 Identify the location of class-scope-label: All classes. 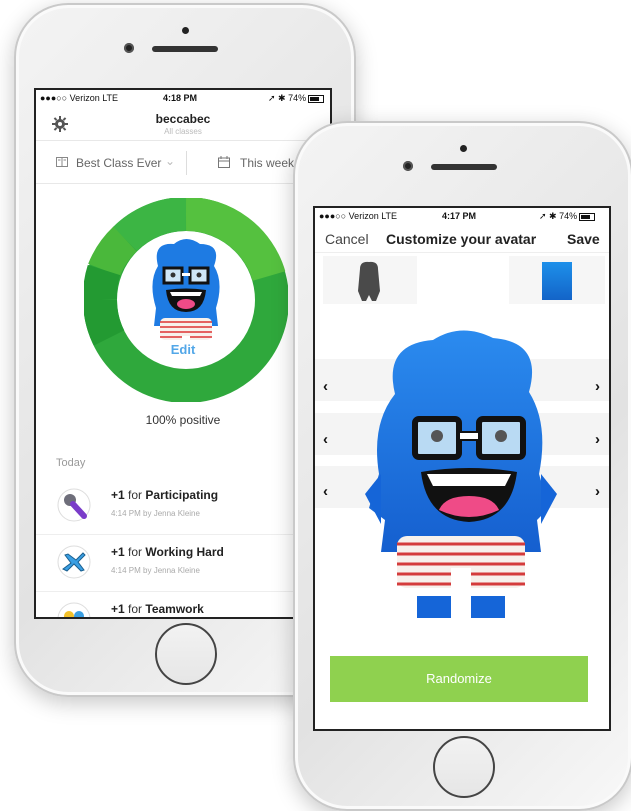
(183, 131).